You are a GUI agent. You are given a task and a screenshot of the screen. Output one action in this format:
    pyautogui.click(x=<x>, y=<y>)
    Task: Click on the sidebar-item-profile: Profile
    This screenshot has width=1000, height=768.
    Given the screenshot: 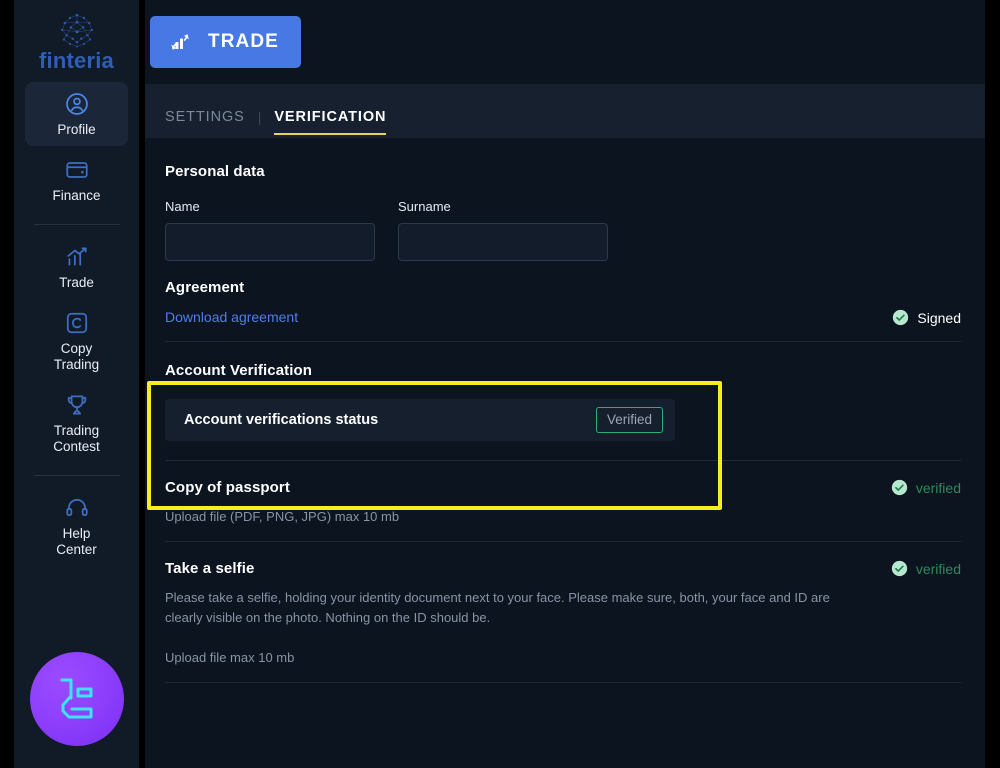 What is the action you would take?
    pyautogui.click(x=76, y=114)
    